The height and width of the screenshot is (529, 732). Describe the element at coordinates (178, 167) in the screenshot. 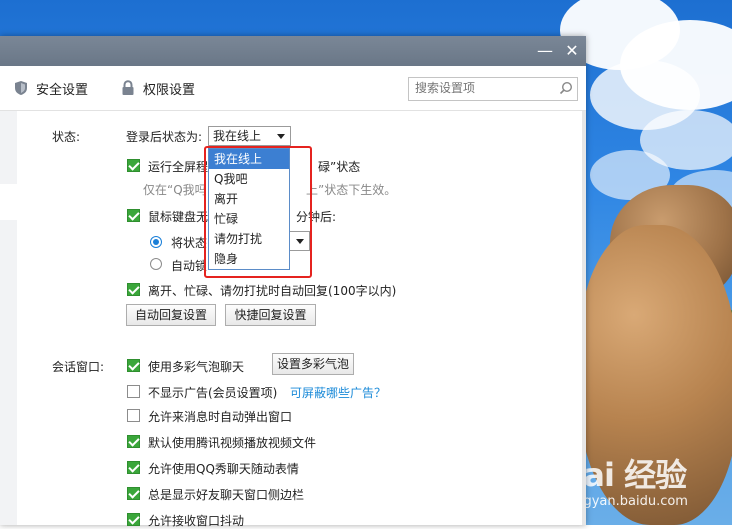

I see `fullscreen-label-start: 运行全屏程` at that location.